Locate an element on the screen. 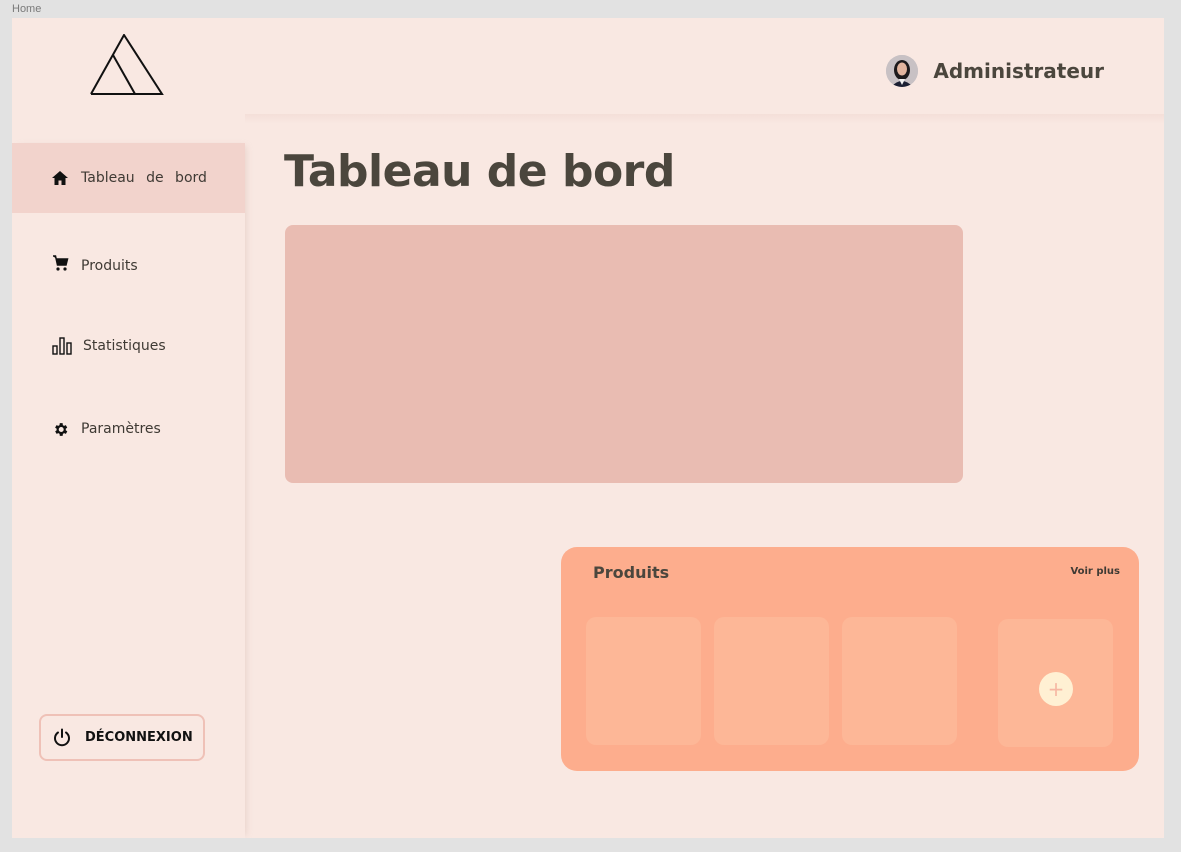 The height and width of the screenshot is (852, 1181). home-icon is located at coordinates (60, 178).